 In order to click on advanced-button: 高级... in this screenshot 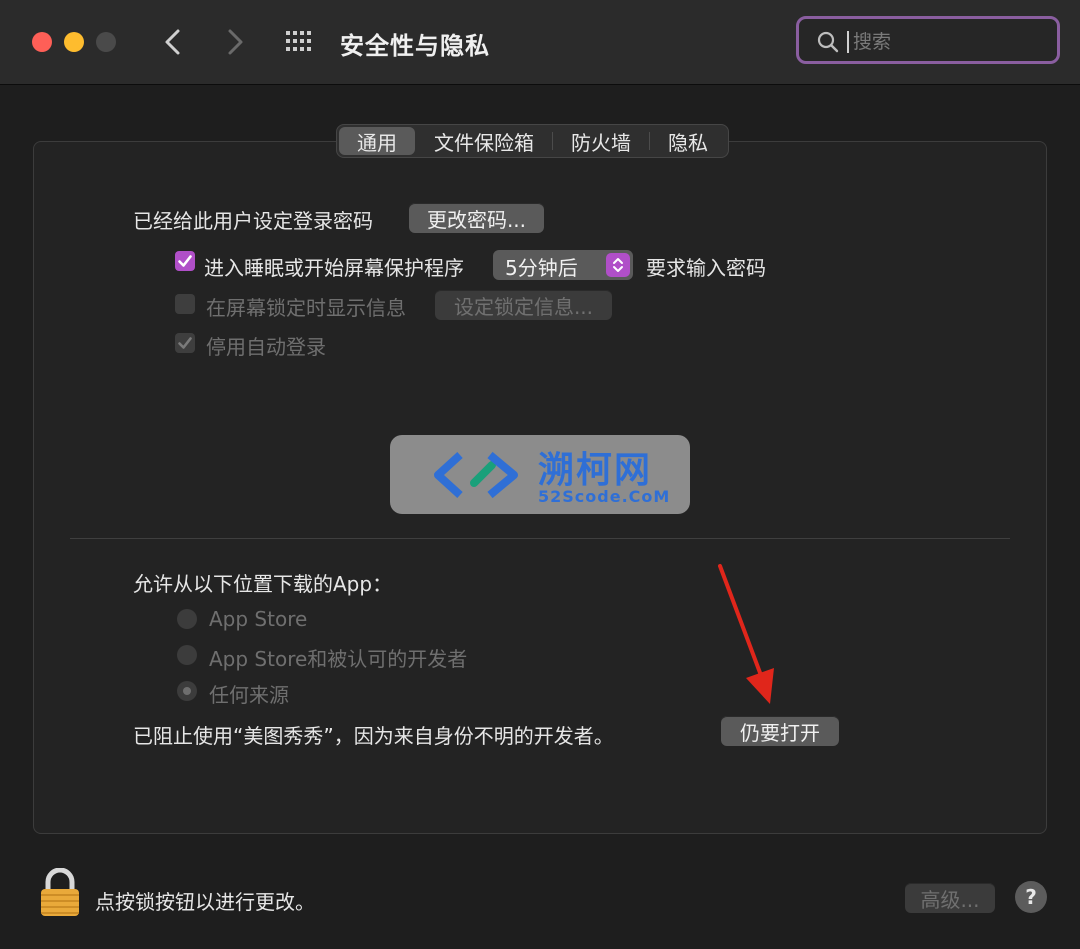, I will do `click(950, 898)`.